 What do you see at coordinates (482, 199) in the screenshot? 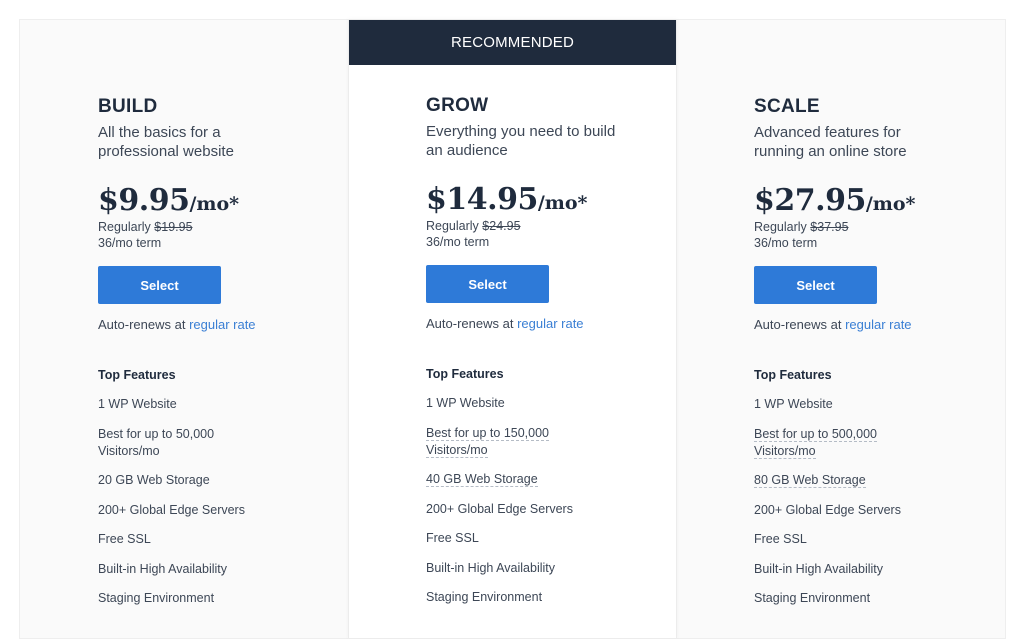
I see `price-amount: $14.95` at bounding box center [482, 199].